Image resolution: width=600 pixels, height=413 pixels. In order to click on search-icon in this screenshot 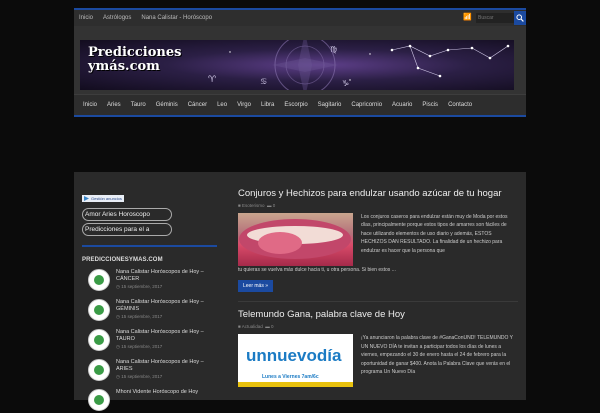, I will do `click(520, 18)`.